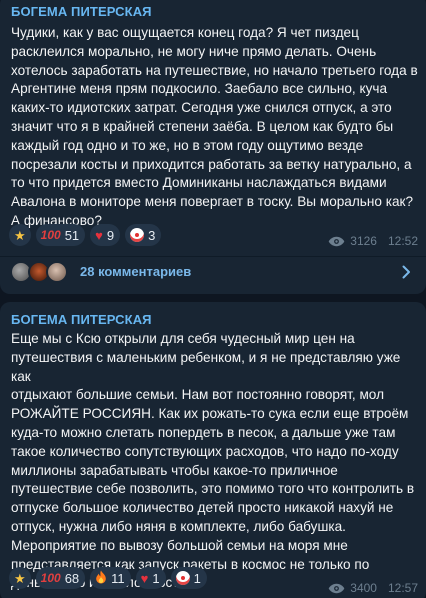 This screenshot has width=426, height=598. I want to click on reaction-hundred: 100 68, so click(60, 578).